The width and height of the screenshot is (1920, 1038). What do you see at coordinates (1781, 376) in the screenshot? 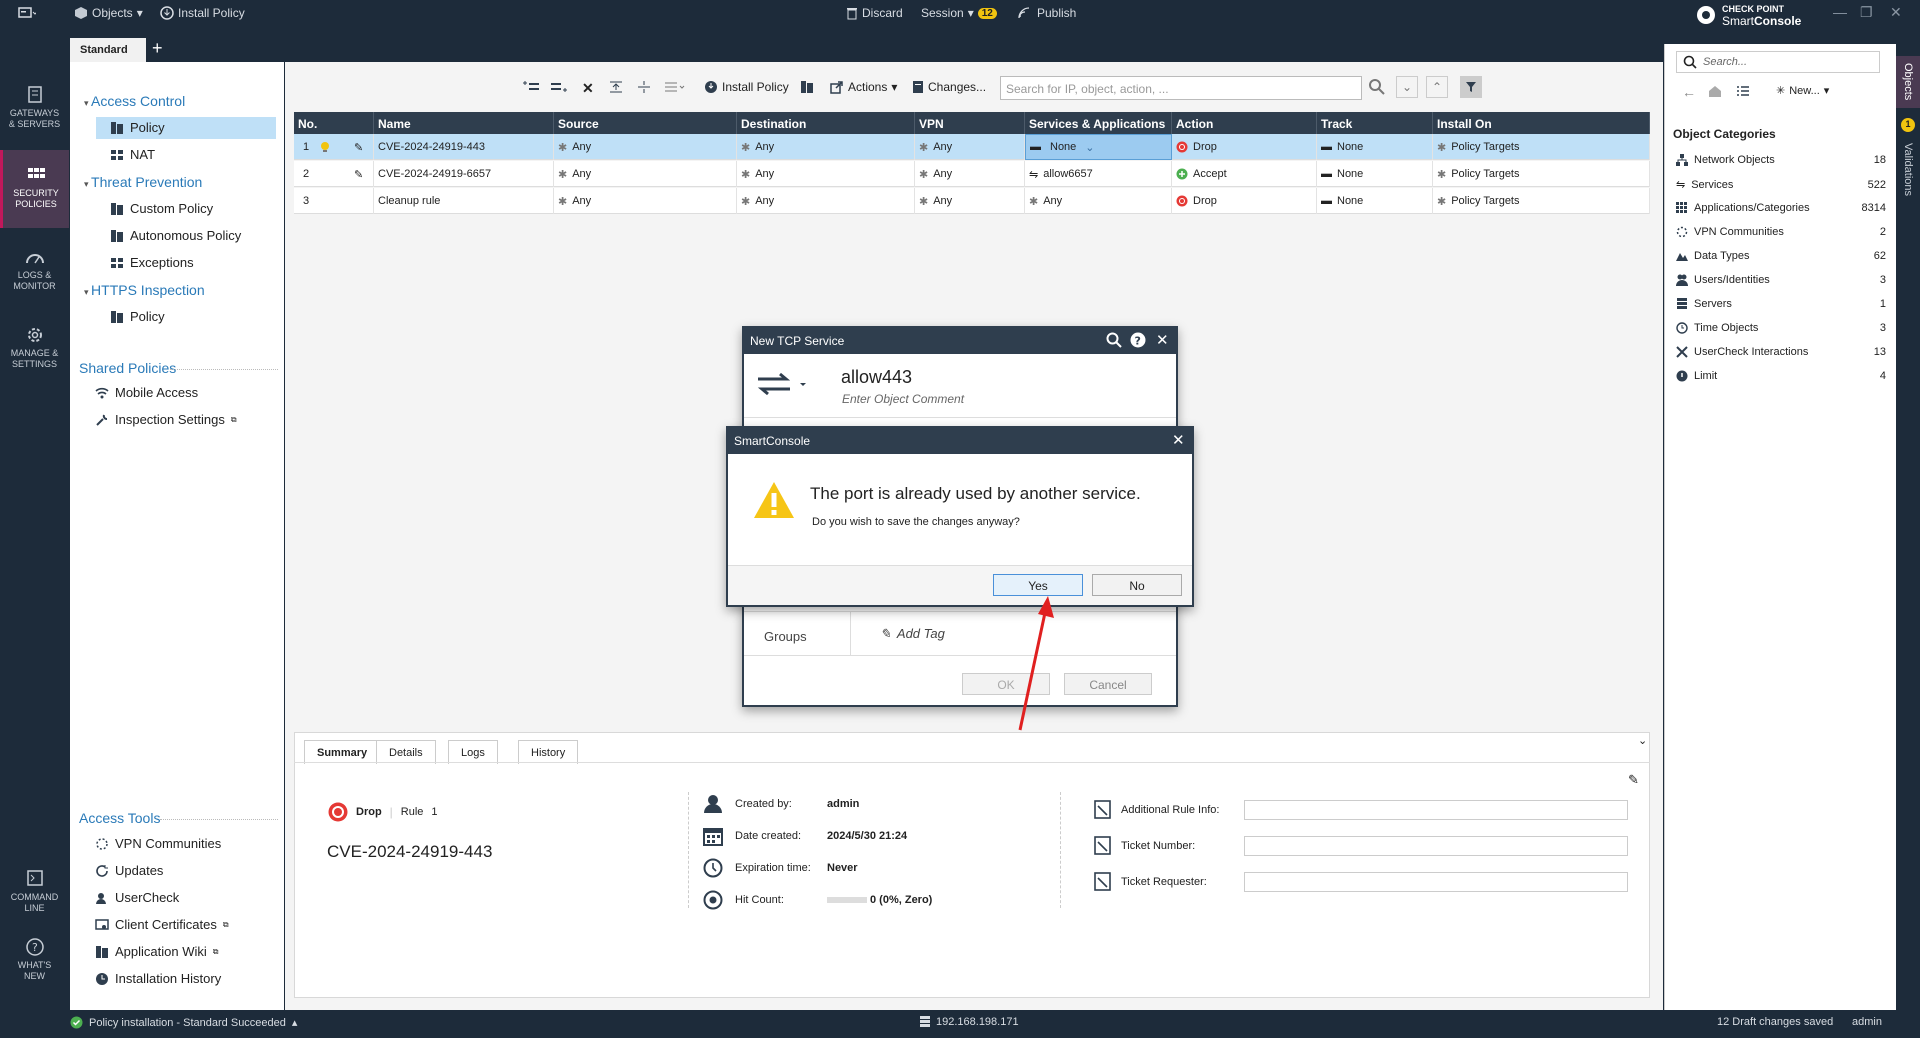
I see `category-limit: Limit 4` at bounding box center [1781, 376].